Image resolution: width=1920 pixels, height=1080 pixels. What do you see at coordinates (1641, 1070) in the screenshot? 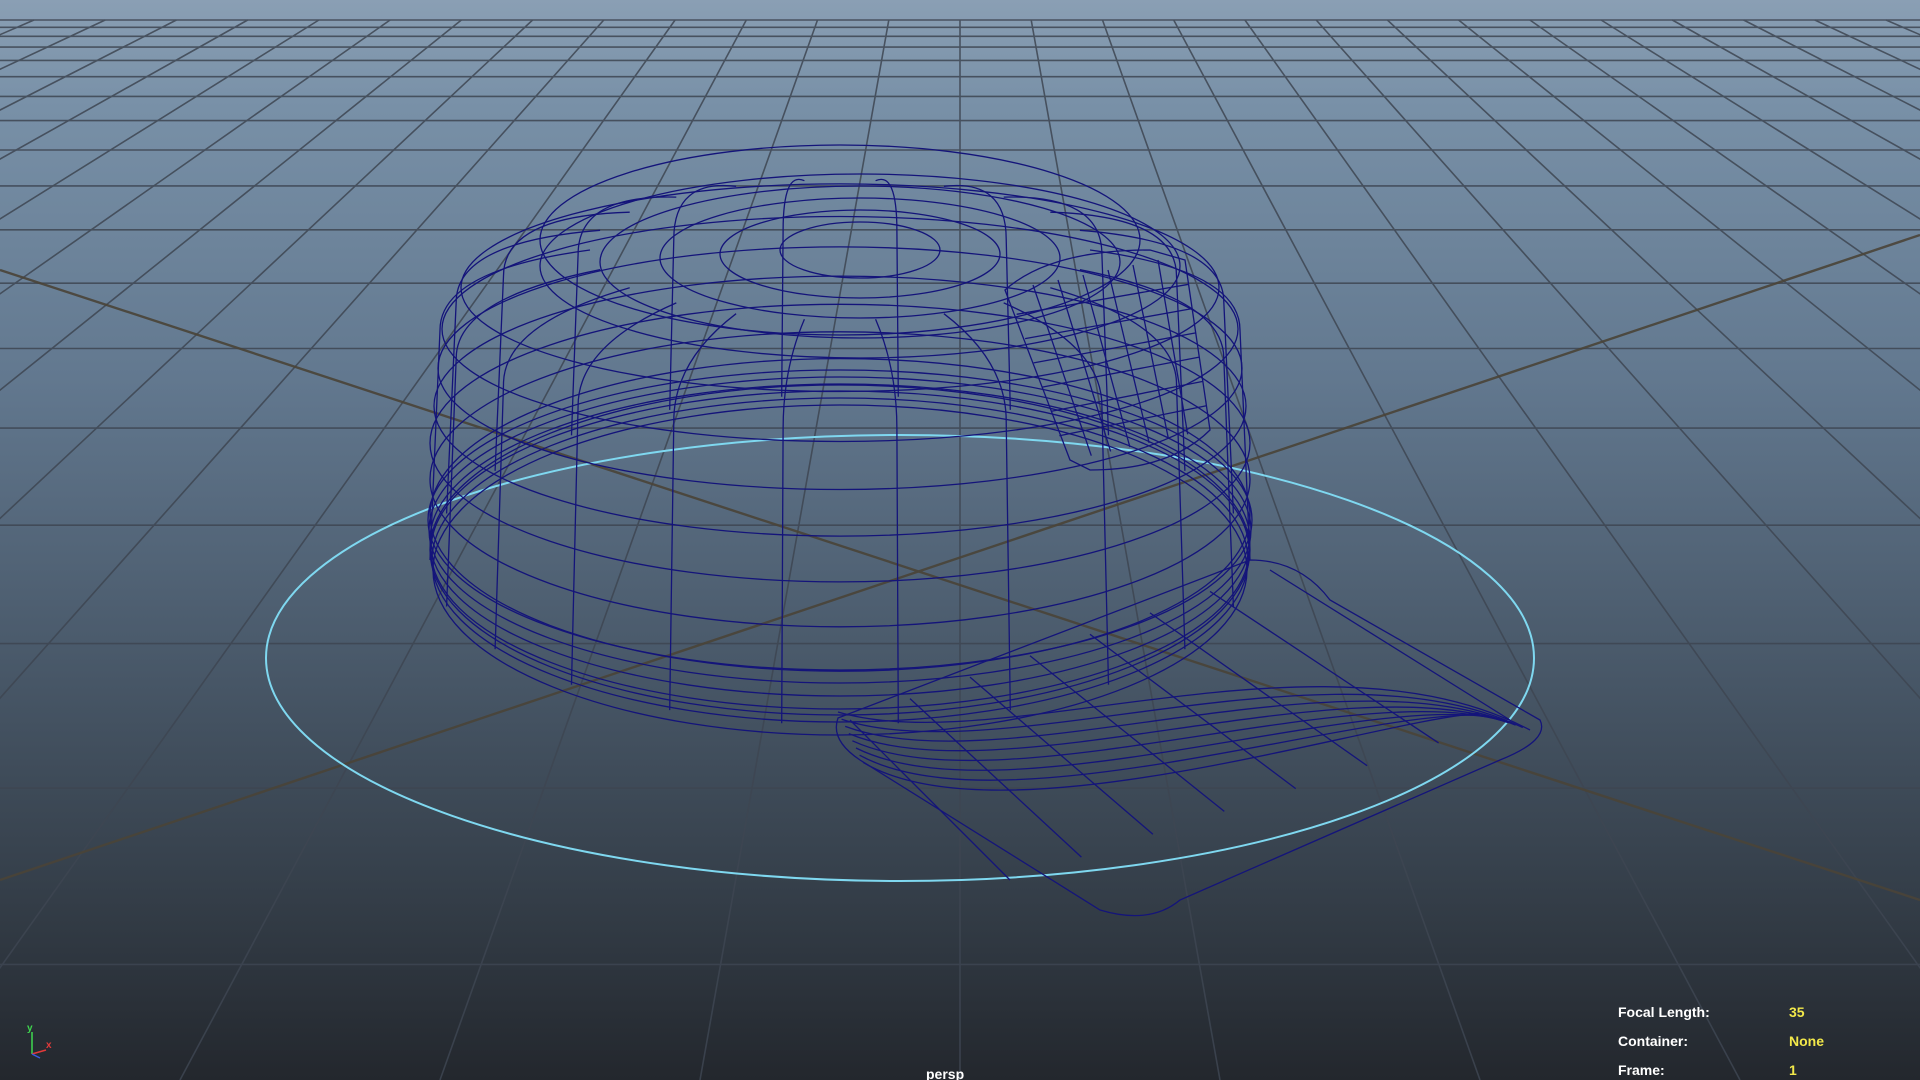
I see `hud-frame-label: Frame:` at bounding box center [1641, 1070].